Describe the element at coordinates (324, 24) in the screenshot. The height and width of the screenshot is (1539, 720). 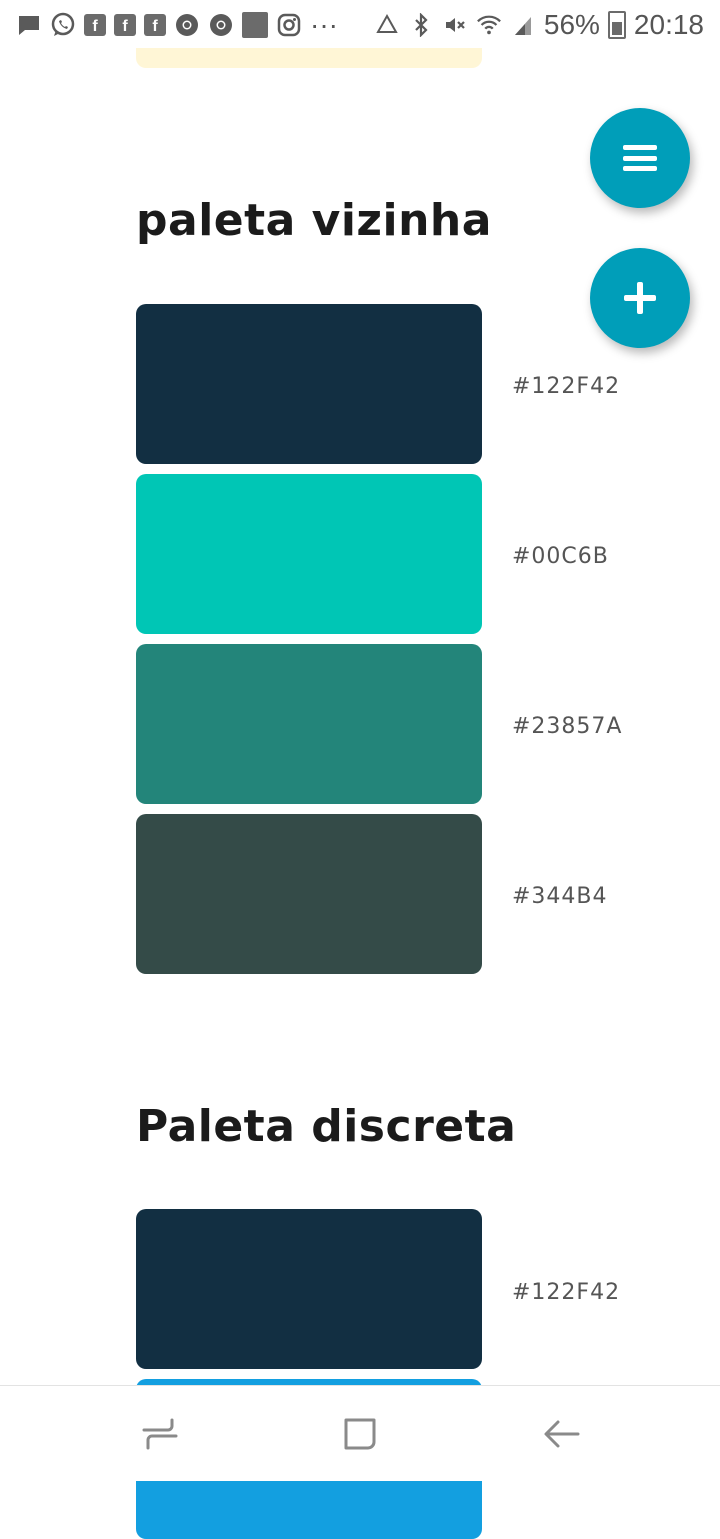
I see `more-icon: ···` at that location.